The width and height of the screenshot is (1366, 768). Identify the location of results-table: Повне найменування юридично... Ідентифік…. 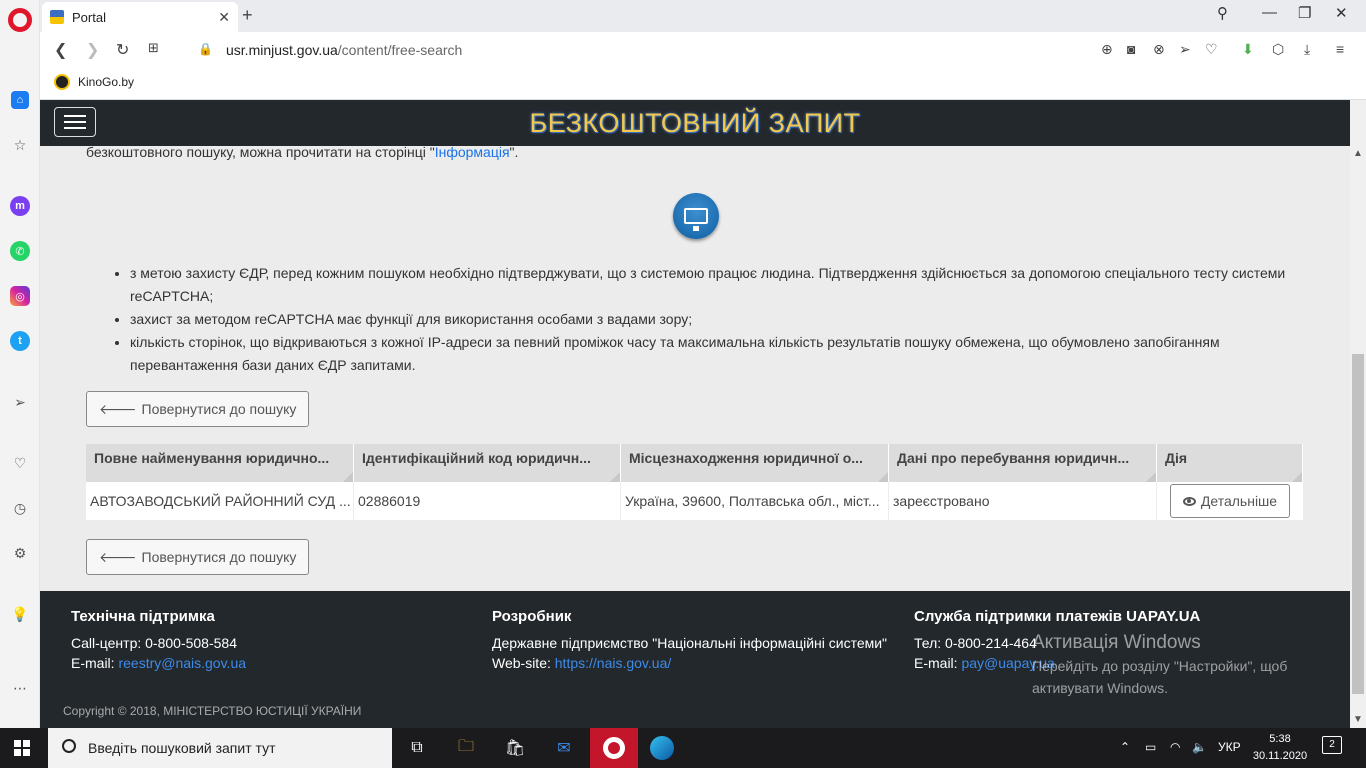
(694, 482).